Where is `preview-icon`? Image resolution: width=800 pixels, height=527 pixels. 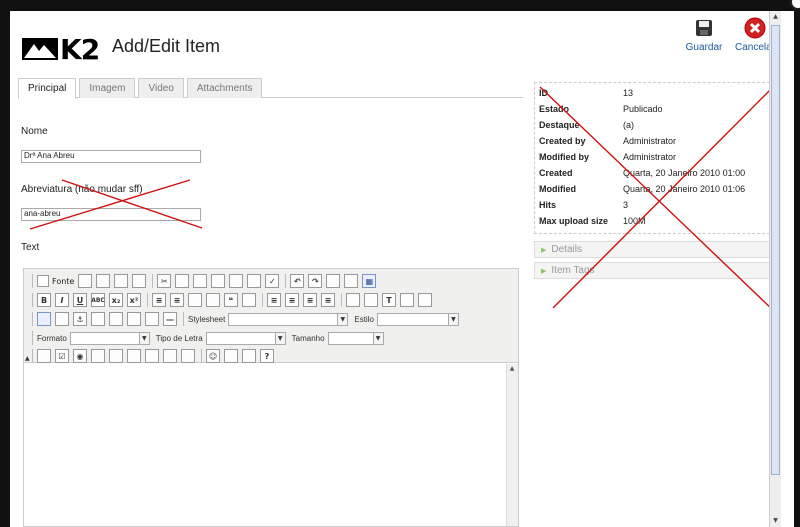 preview-icon is located at coordinates (103, 281).